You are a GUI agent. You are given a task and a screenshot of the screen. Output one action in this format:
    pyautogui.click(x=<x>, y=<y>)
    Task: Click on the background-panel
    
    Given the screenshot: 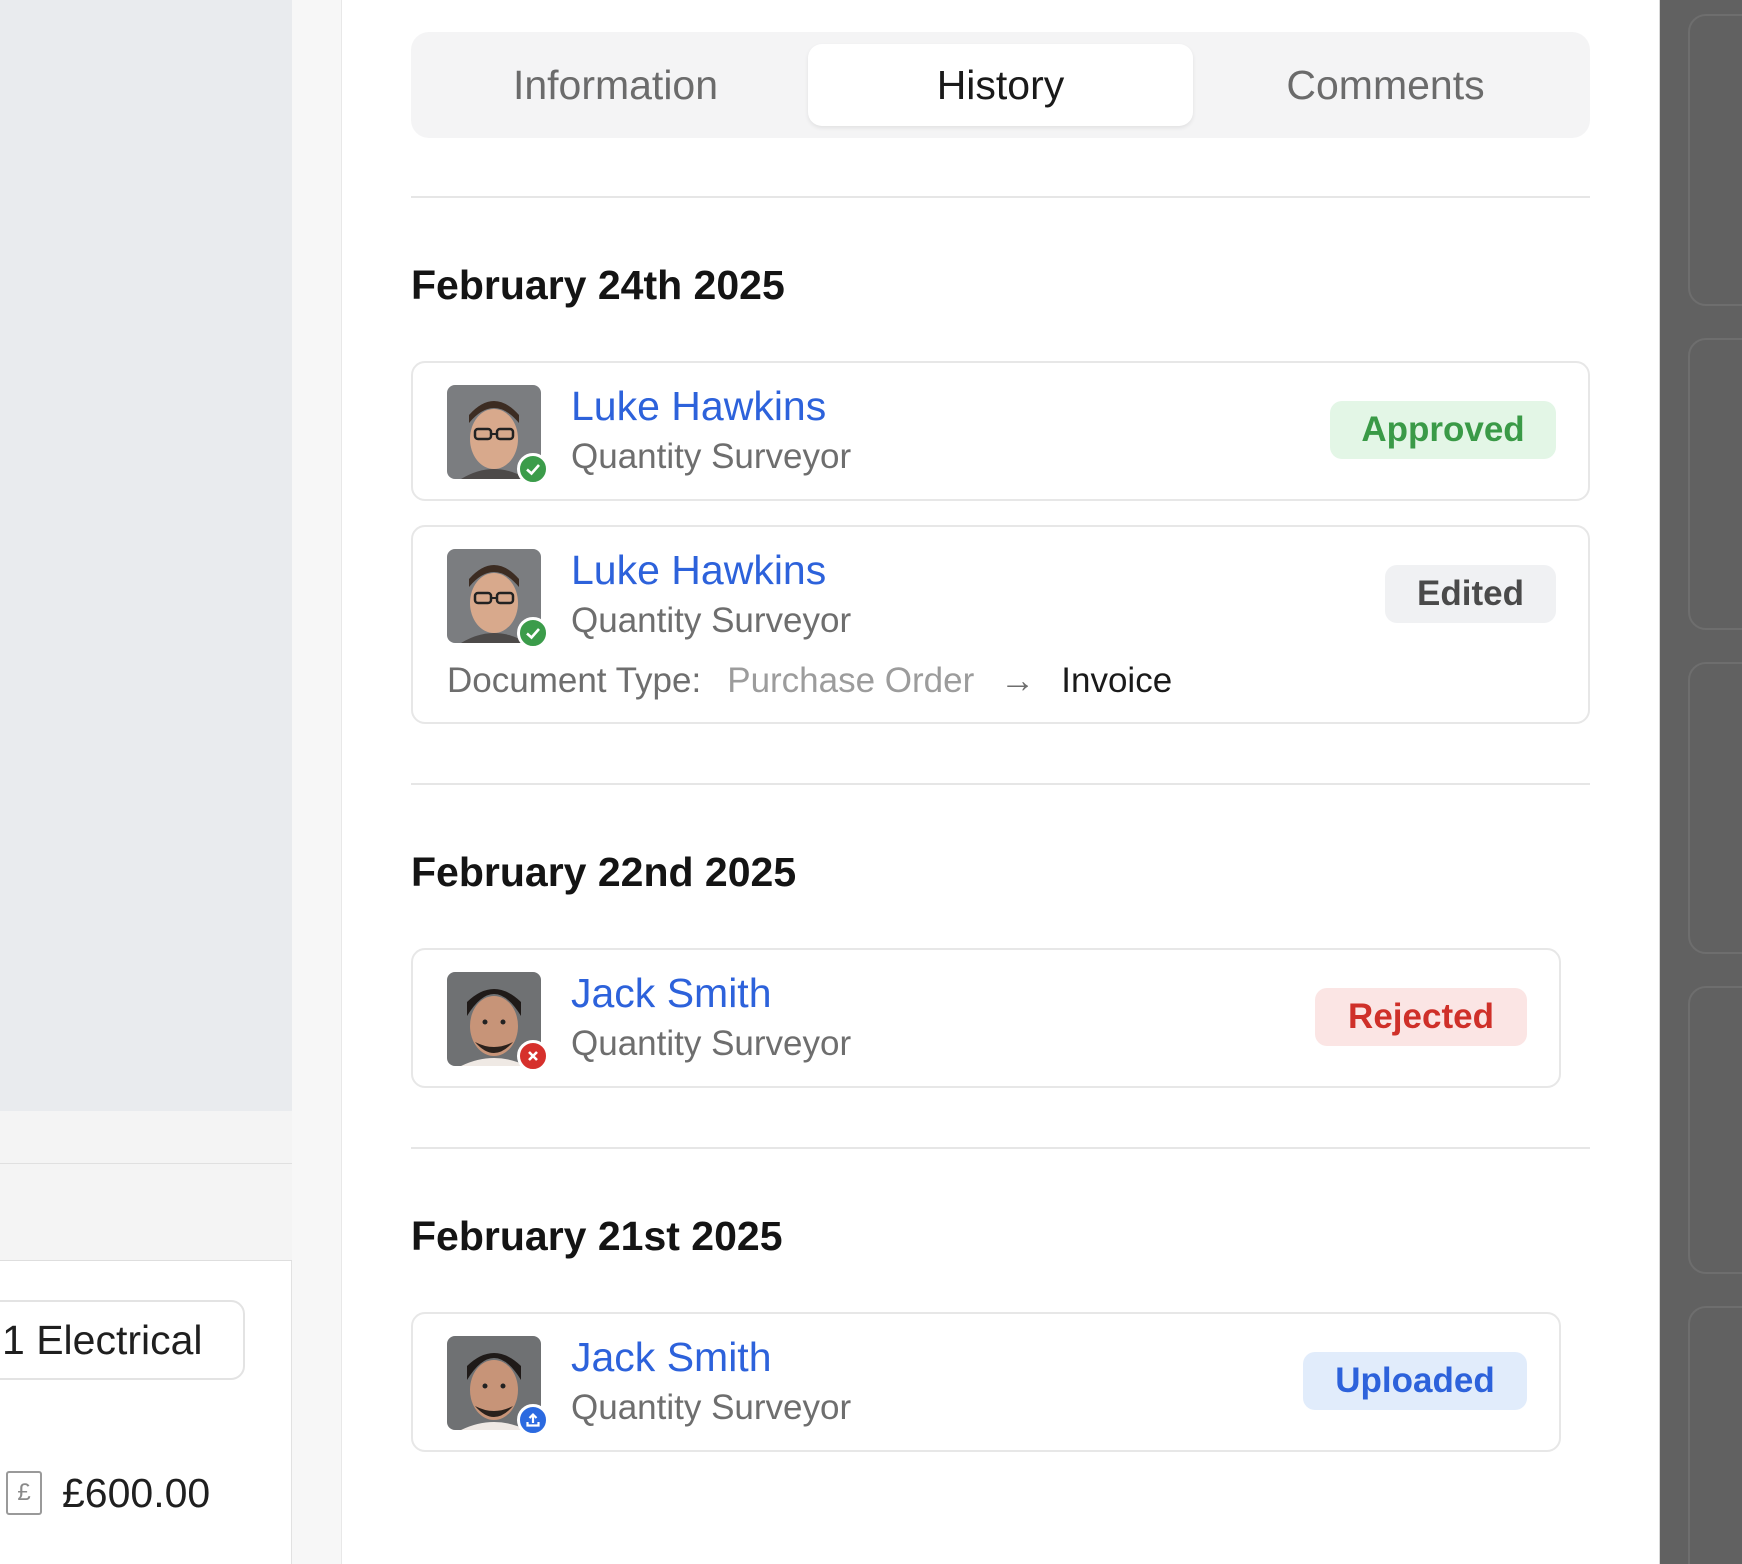 What is the action you would take?
    pyautogui.click(x=146, y=555)
    